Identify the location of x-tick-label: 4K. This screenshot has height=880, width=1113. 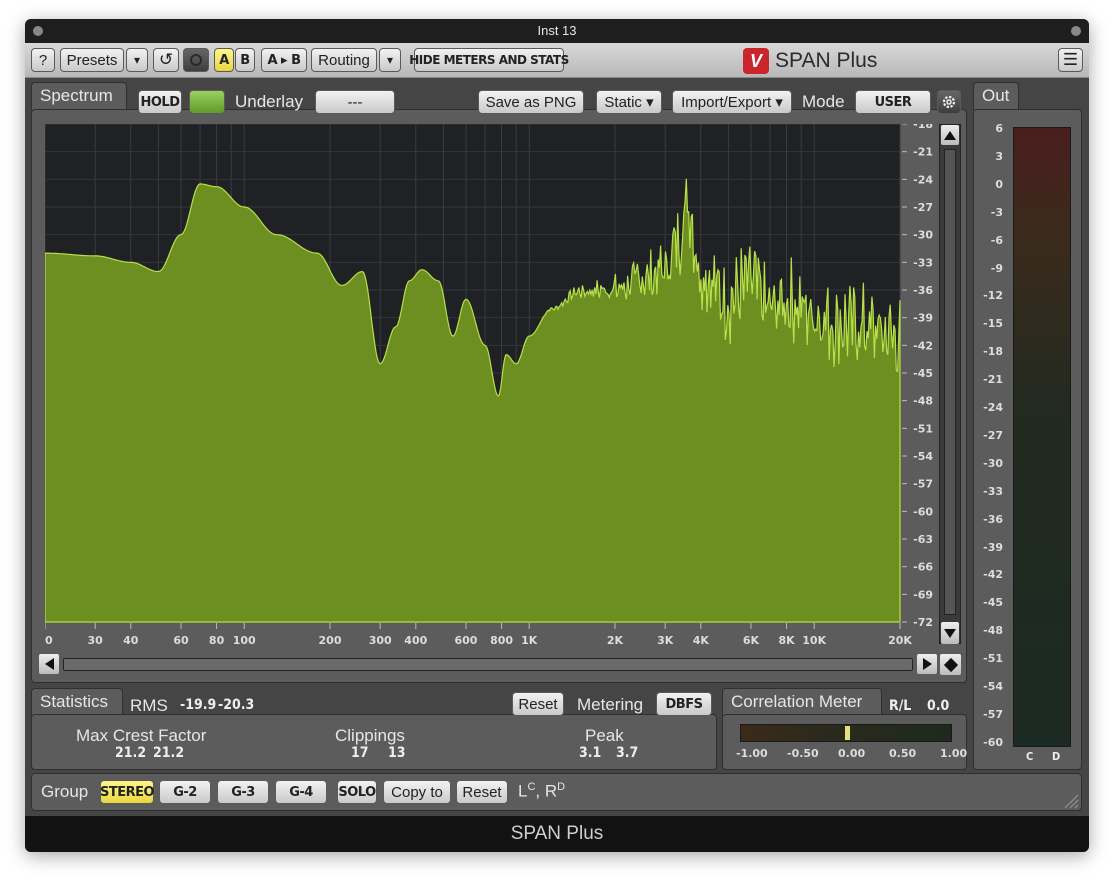
(701, 640).